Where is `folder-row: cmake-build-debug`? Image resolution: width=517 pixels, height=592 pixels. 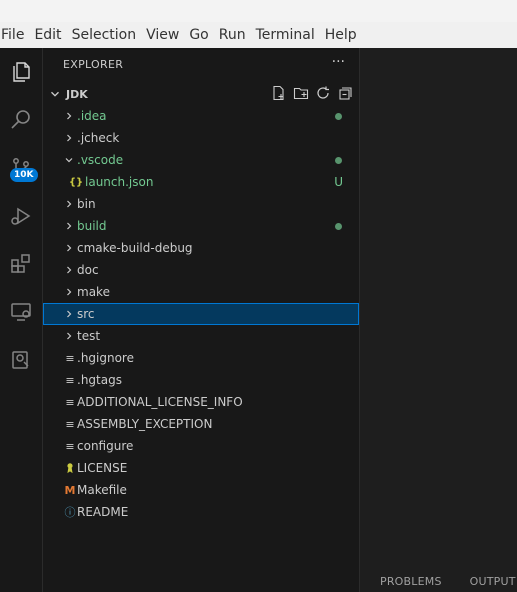 folder-row: cmake-build-debug is located at coordinates (201, 248).